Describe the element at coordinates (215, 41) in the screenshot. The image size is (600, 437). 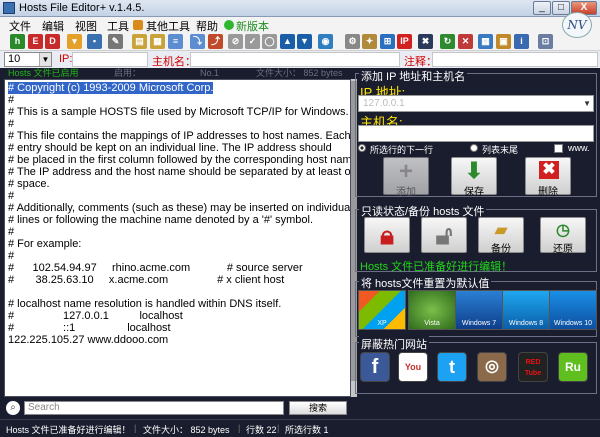
I see `export-icon: ⤴` at that location.